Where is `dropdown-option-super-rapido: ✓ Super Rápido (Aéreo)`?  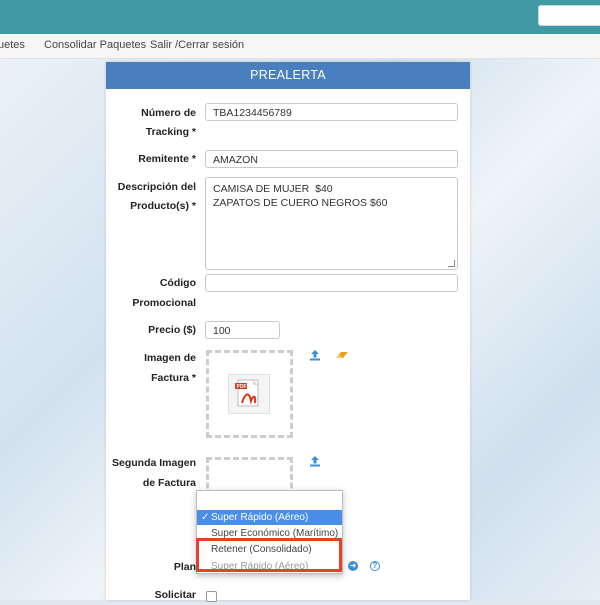 dropdown-option-super-rapido: ✓ Super Rápido (Aéreo) is located at coordinates (269, 517).